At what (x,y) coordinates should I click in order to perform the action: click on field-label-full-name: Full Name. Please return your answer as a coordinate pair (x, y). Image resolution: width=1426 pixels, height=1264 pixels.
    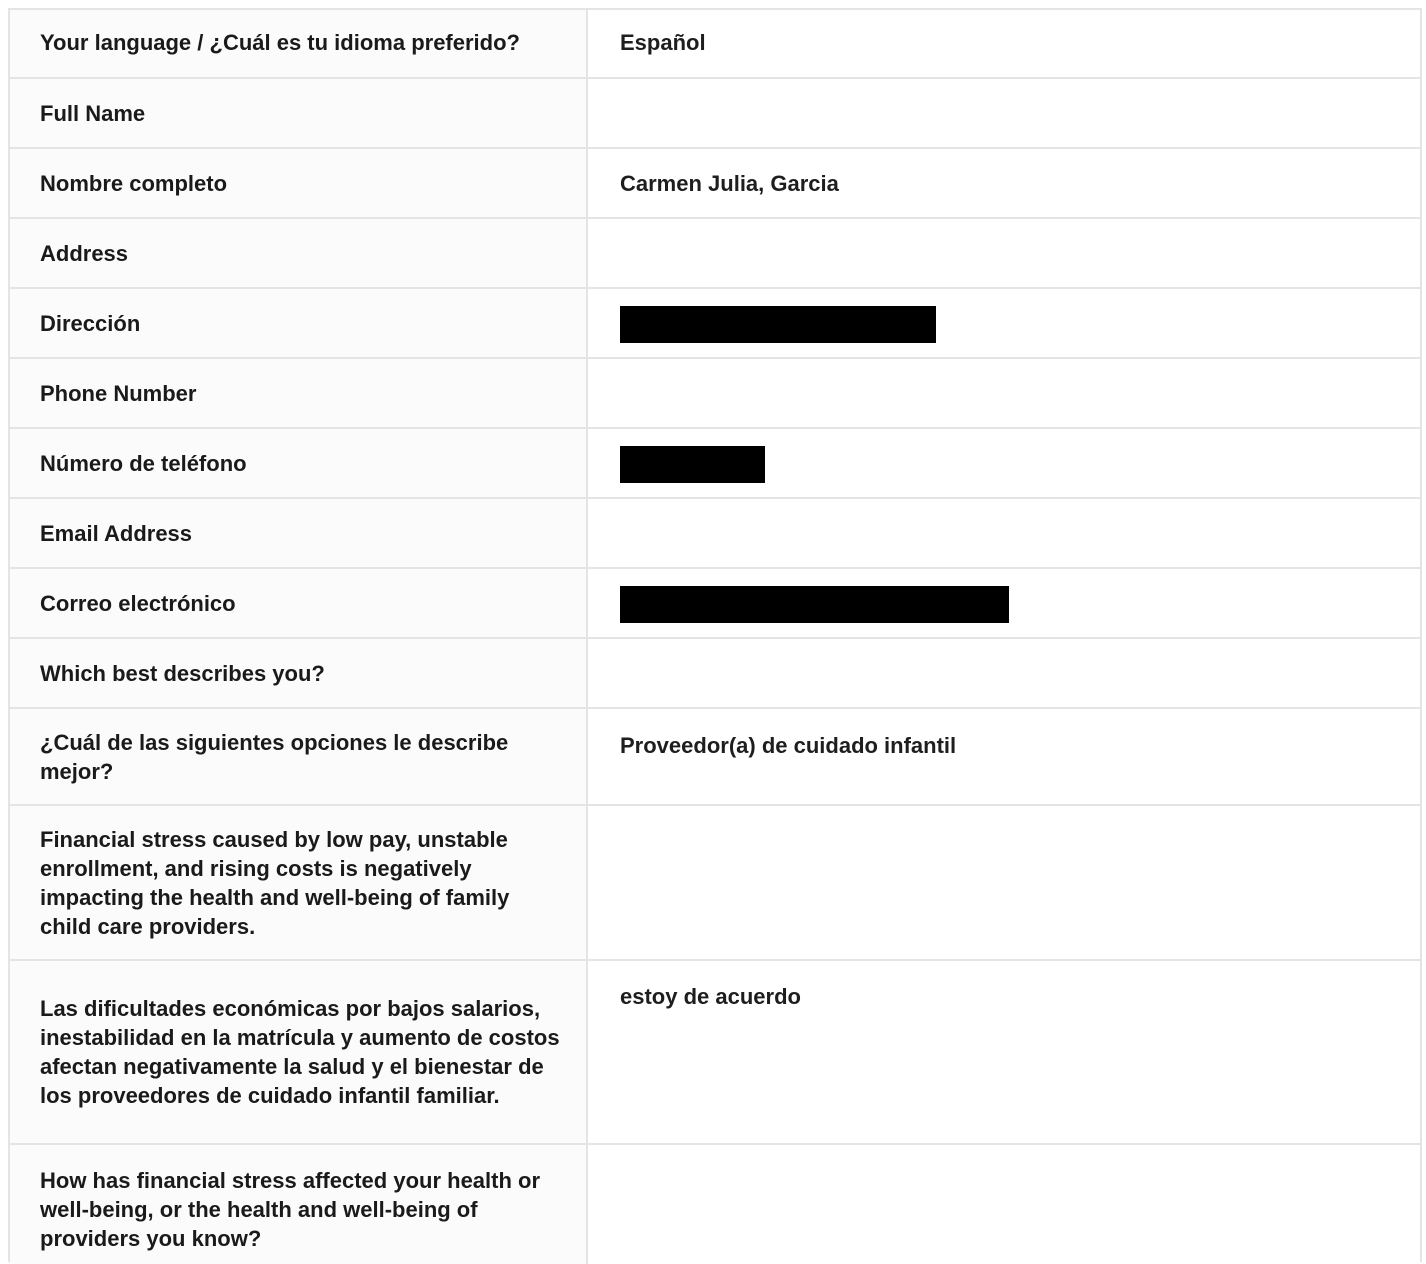
    Looking at the image, I should click on (298, 113).